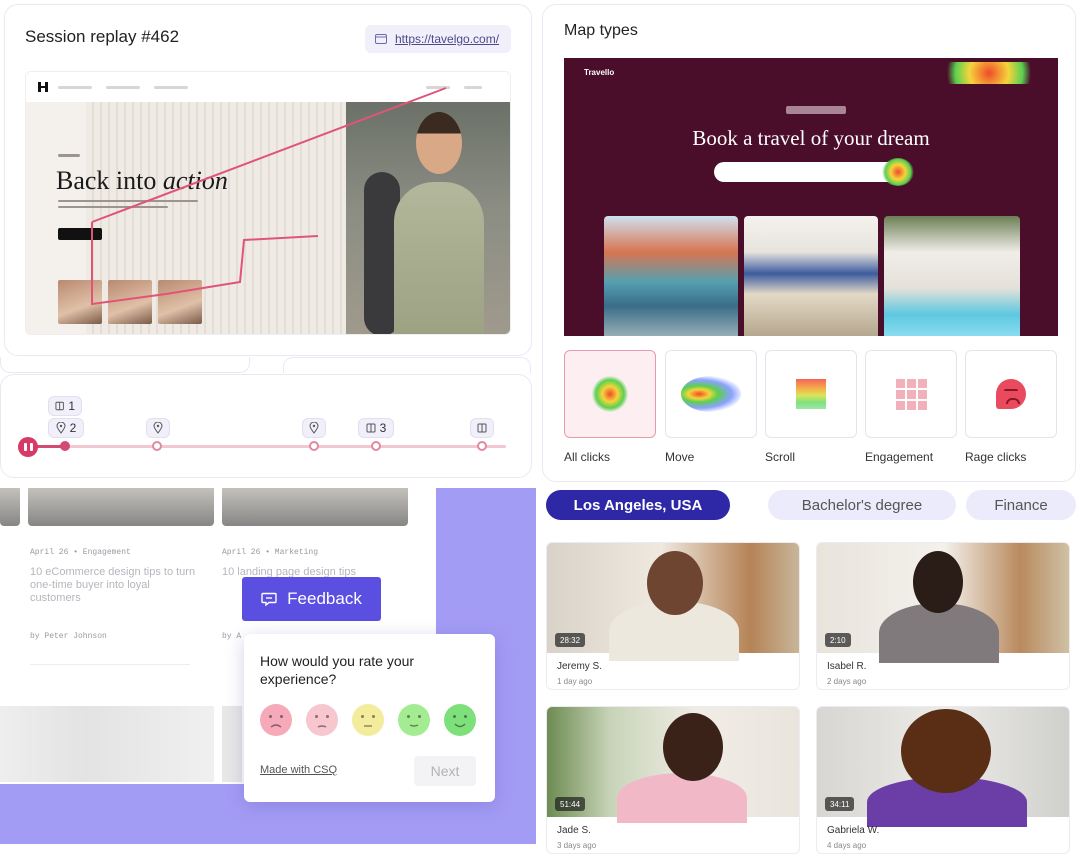  What do you see at coordinates (276, 720) in the screenshot?
I see `rating-face-very-bad` at bounding box center [276, 720].